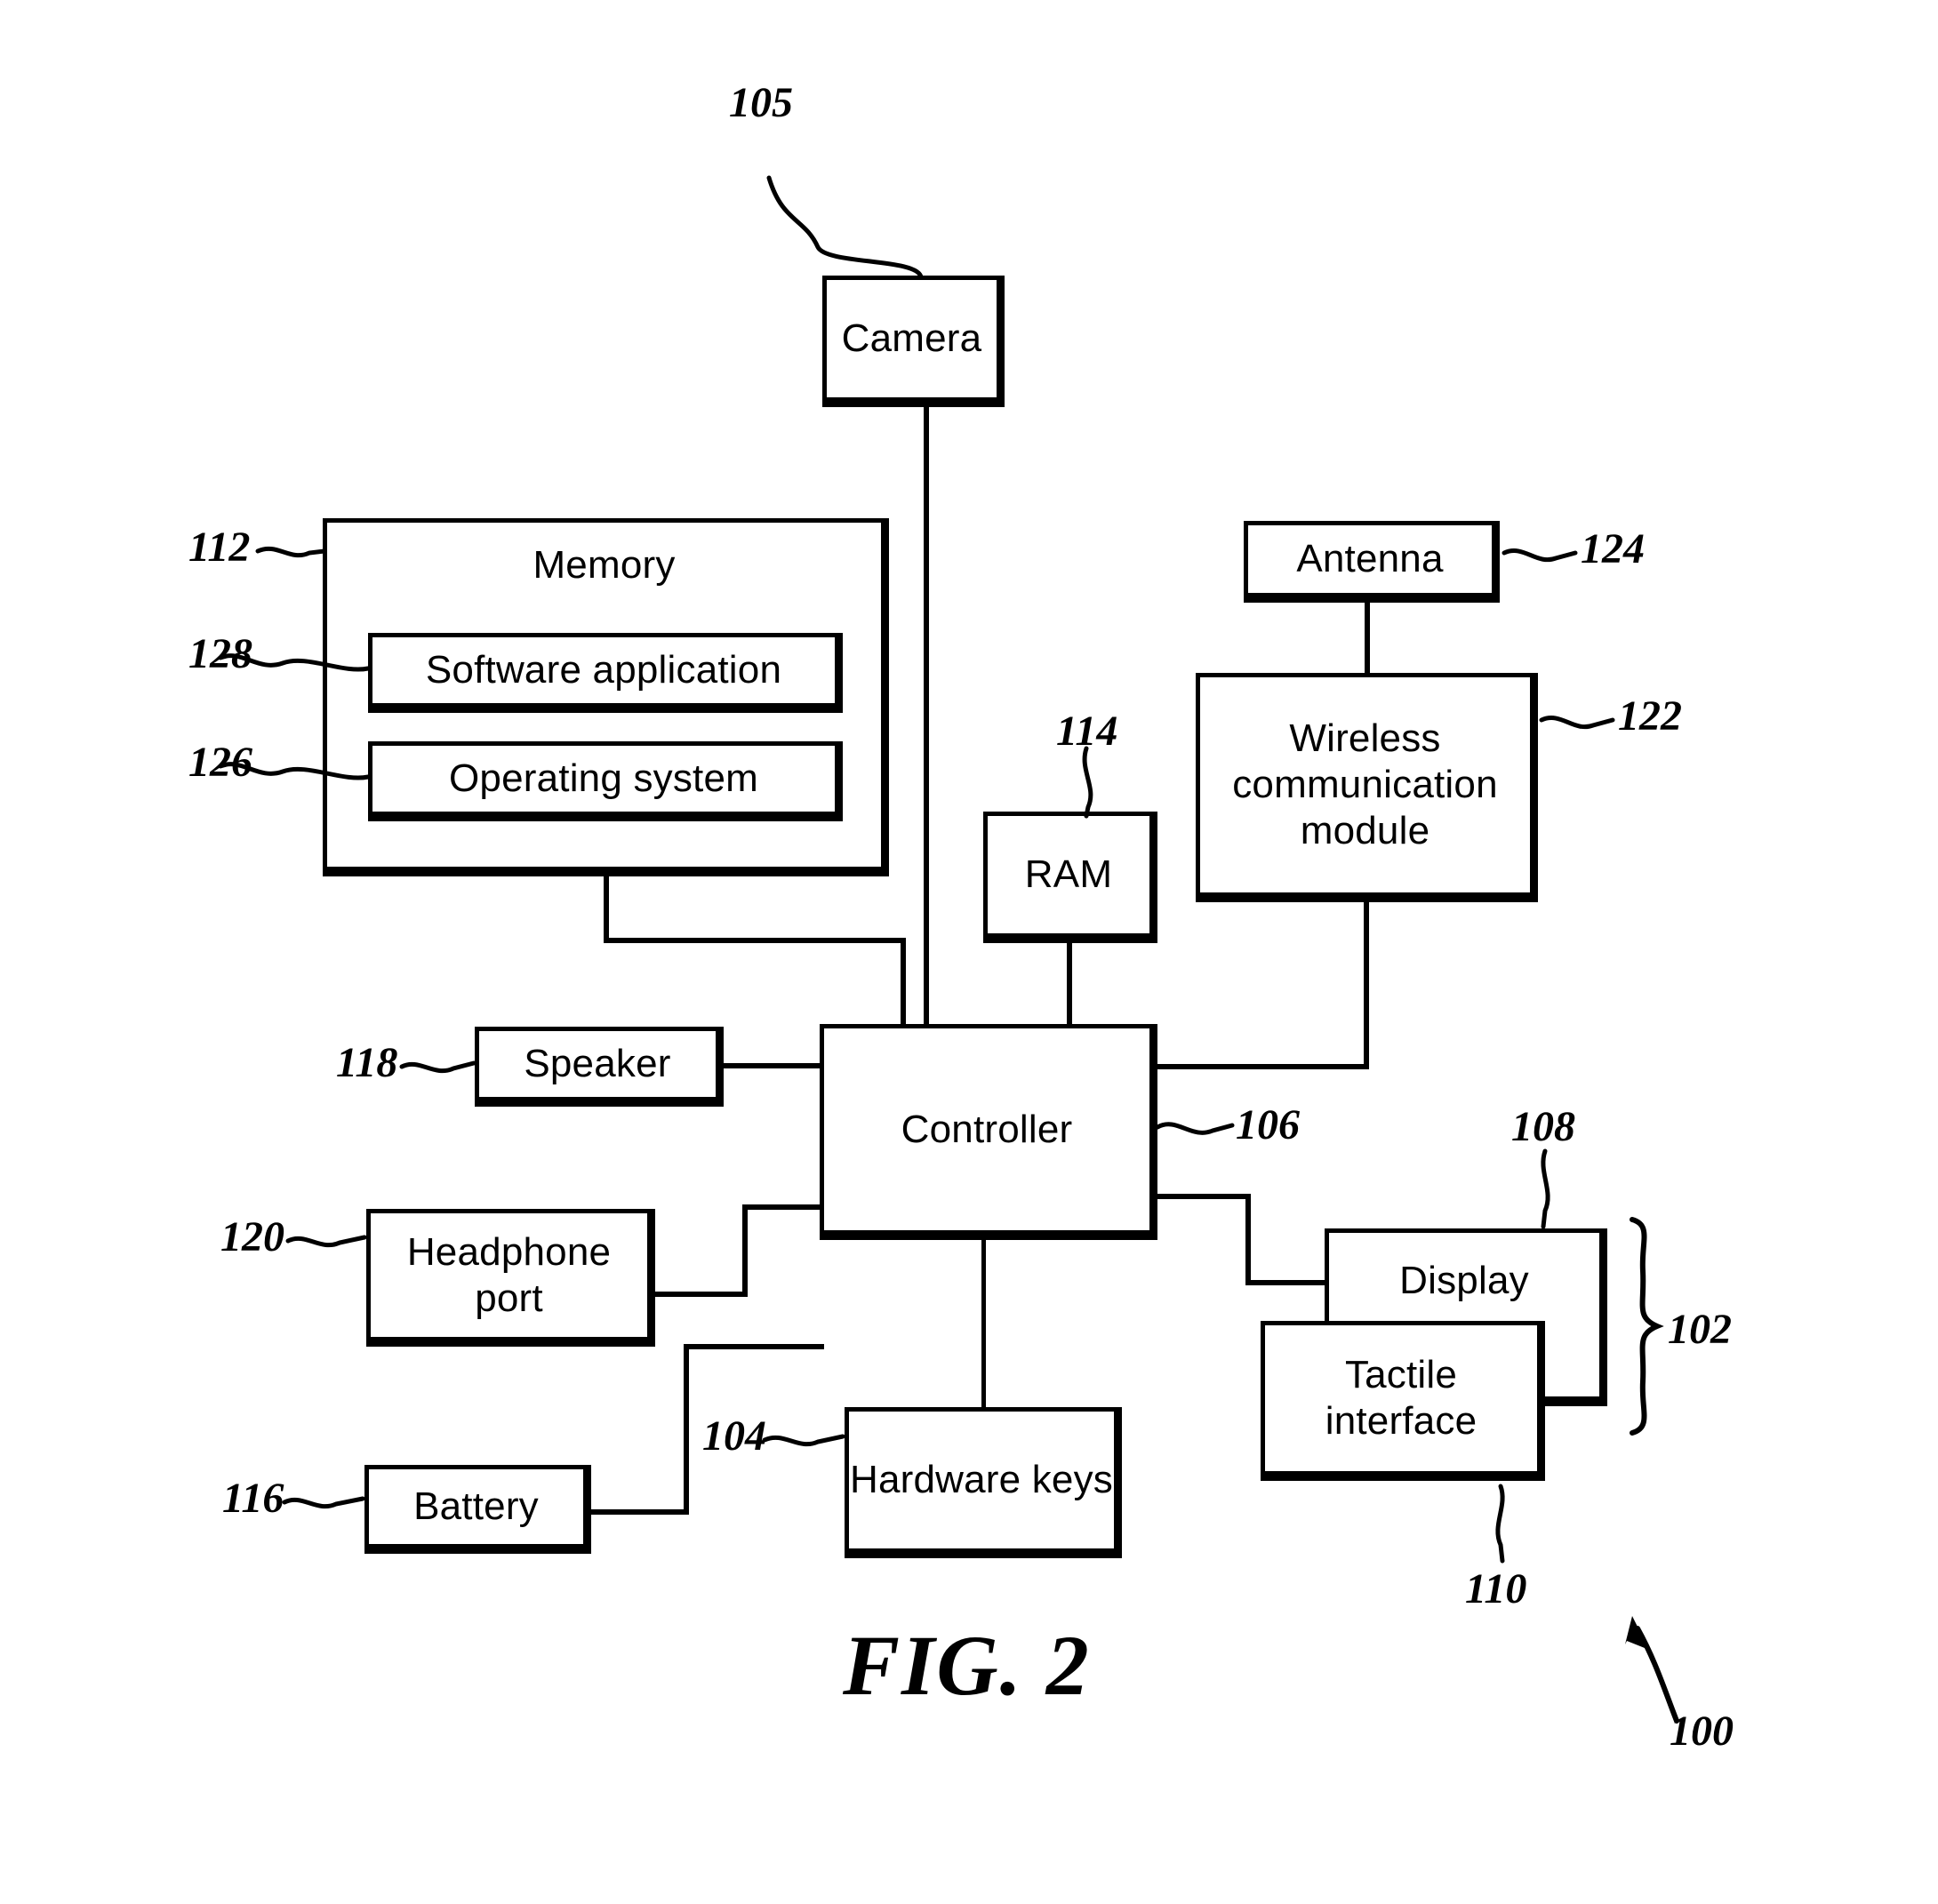 The height and width of the screenshot is (1904, 1938). Describe the element at coordinates (926, 715) in the screenshot. I see `connector-camera-controller` at that location.